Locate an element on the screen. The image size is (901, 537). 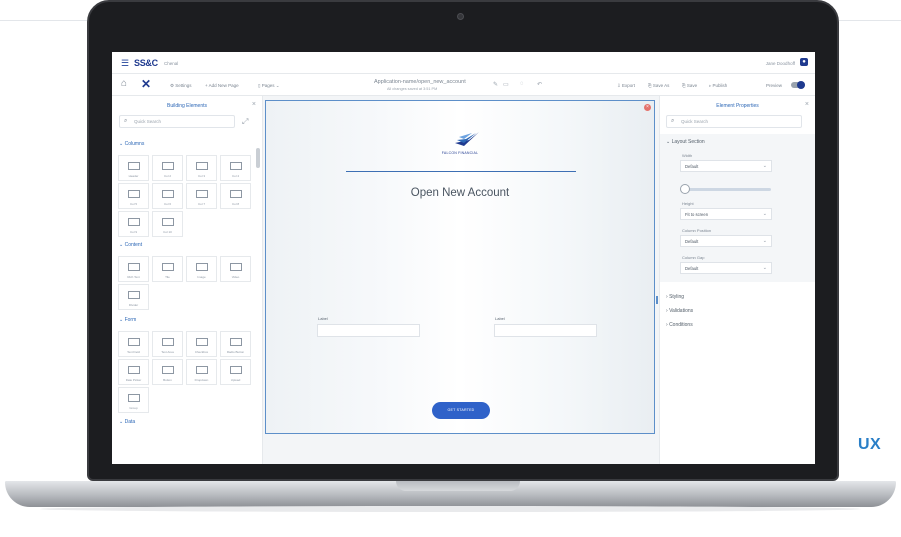
menu-icon: ☰ is located at coordinates (125, 63).